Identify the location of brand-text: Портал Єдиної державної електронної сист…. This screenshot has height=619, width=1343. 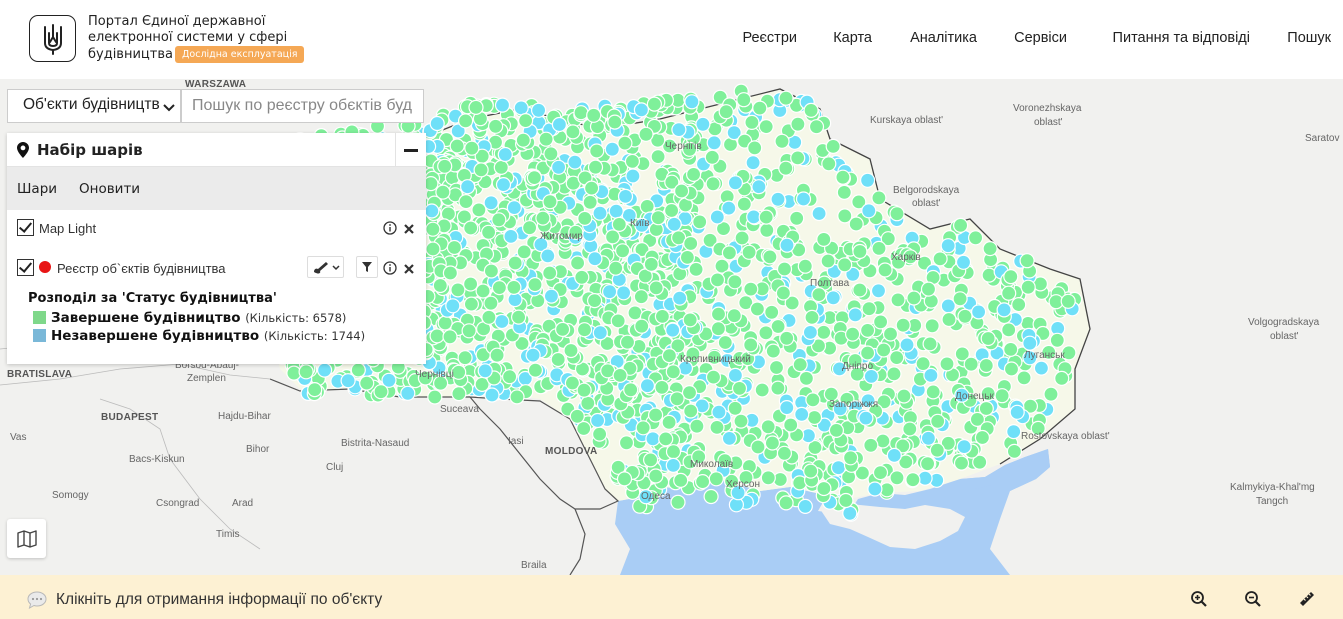
(196, 38).